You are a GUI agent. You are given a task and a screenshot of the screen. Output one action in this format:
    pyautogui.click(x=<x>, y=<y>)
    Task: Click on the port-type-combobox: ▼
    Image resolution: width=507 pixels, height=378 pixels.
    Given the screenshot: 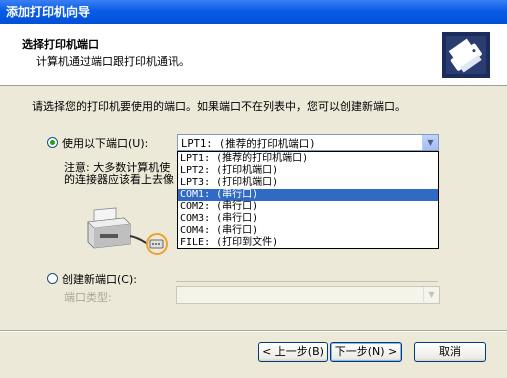 What is the action you would take?
    pyautogui.click(x=308, y=295)
    